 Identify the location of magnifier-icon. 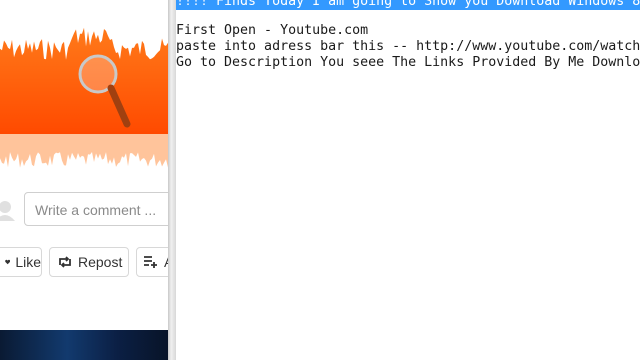
(104, 91).